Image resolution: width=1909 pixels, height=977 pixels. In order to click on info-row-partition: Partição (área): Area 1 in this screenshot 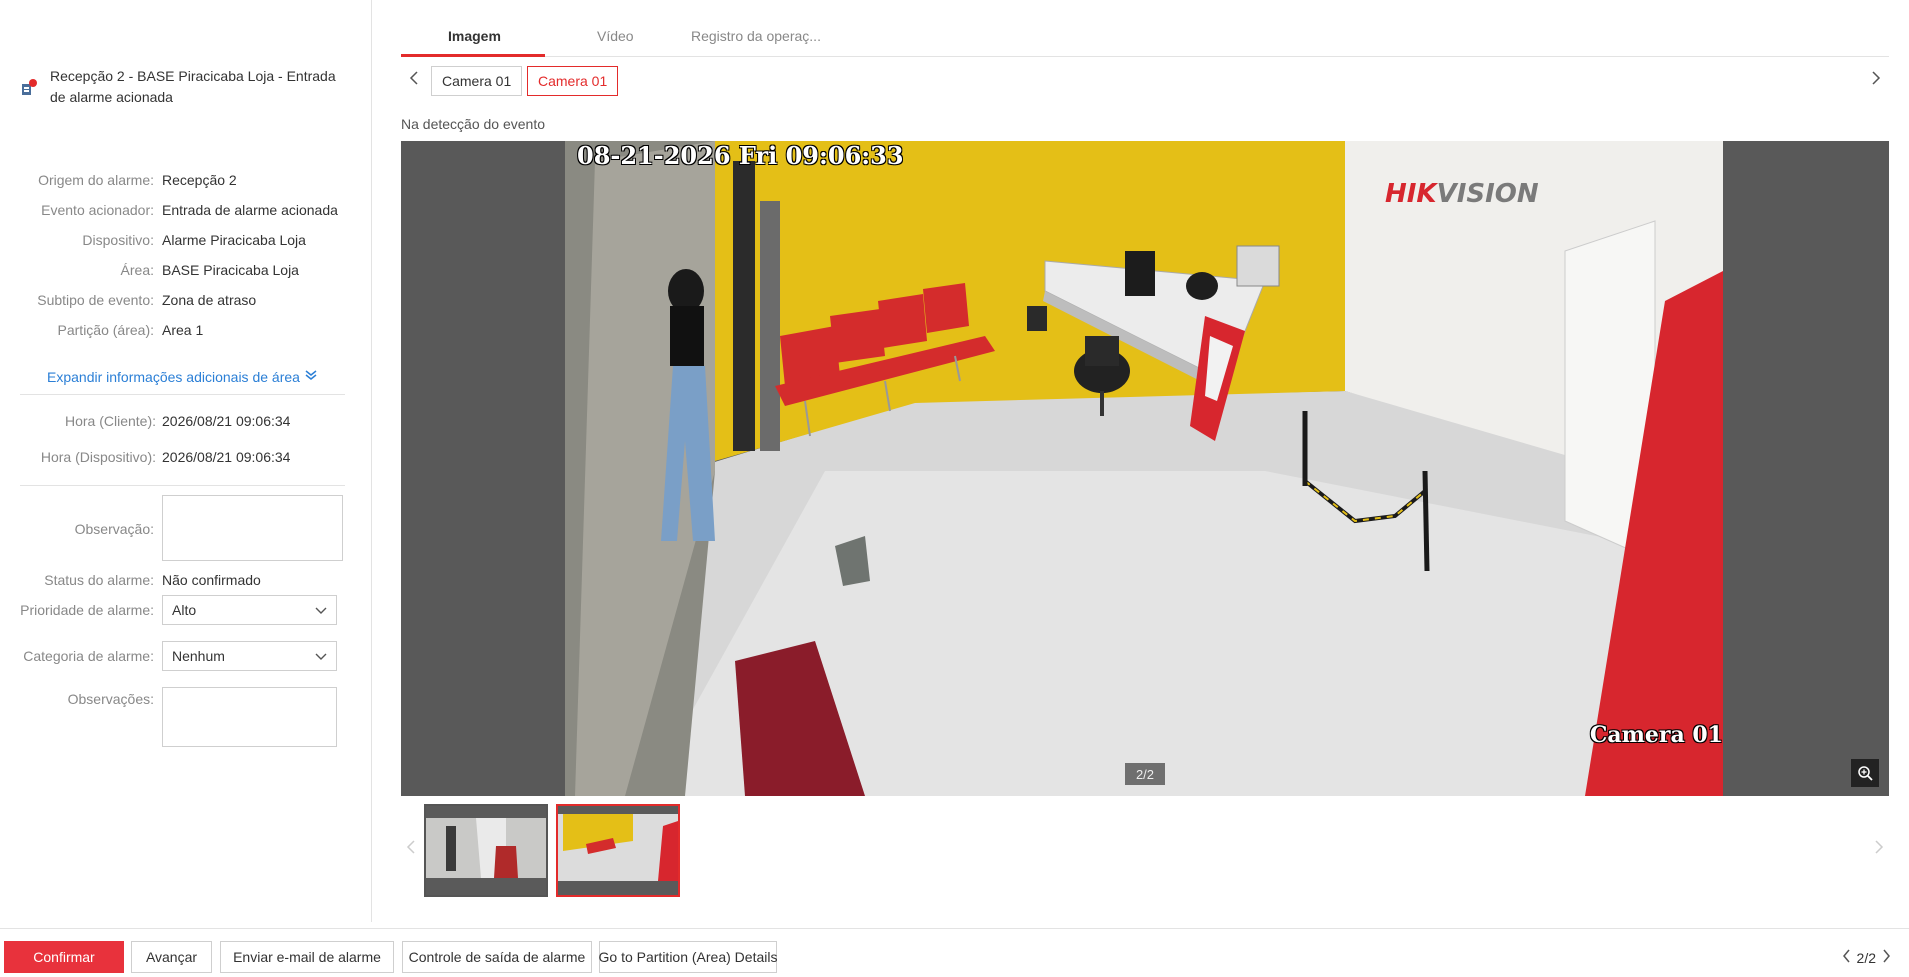, I will do `click(186, 330)`.